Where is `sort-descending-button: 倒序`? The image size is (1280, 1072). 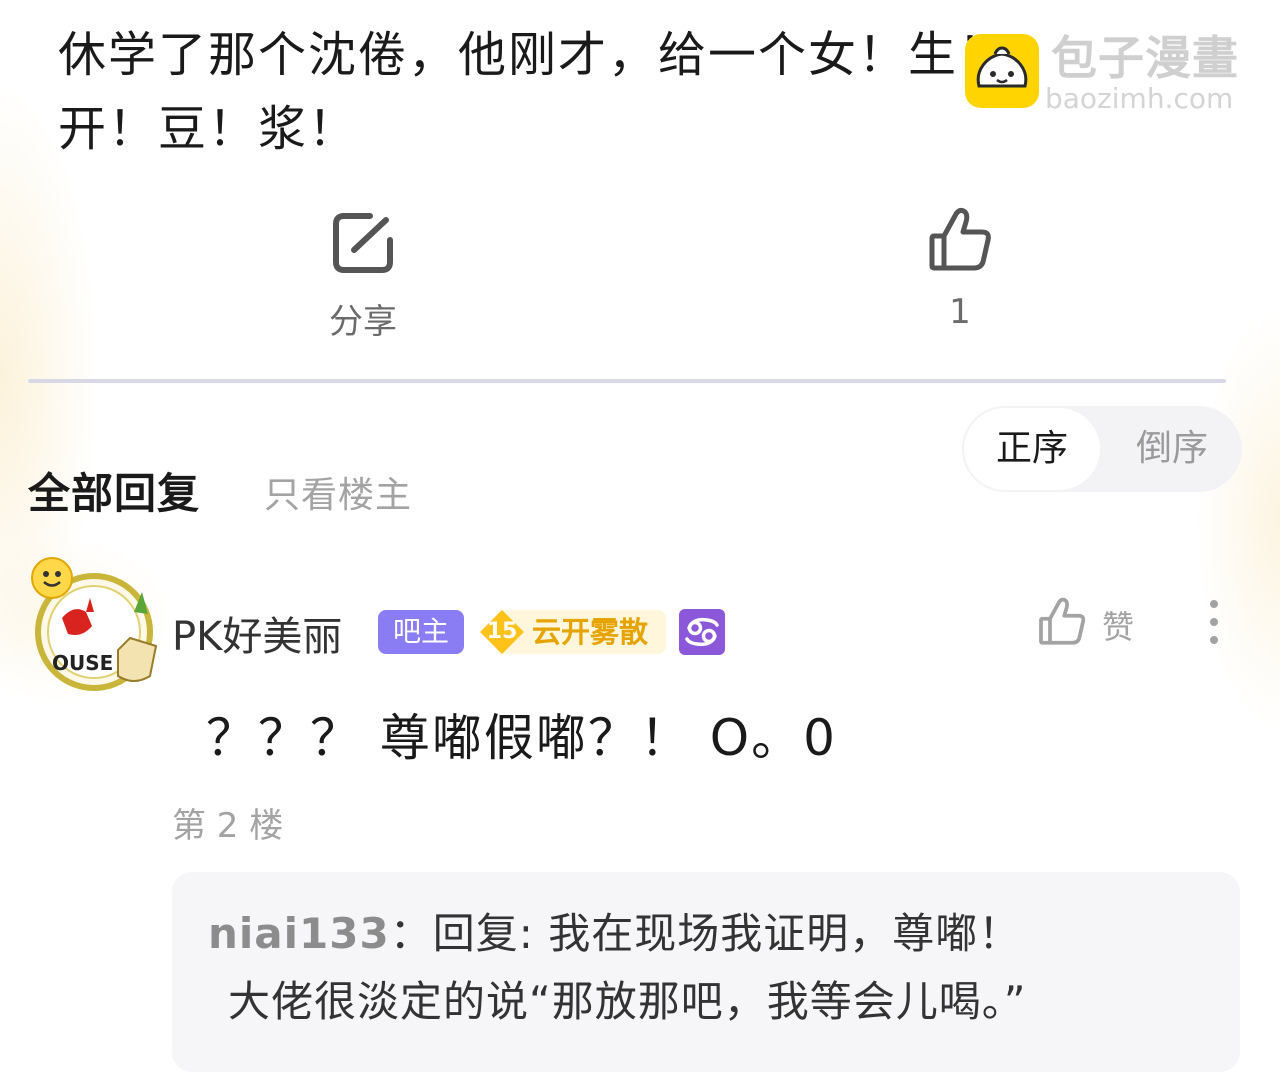
sort-descending-button: 倒序 is located at coordinates (1172, 449).